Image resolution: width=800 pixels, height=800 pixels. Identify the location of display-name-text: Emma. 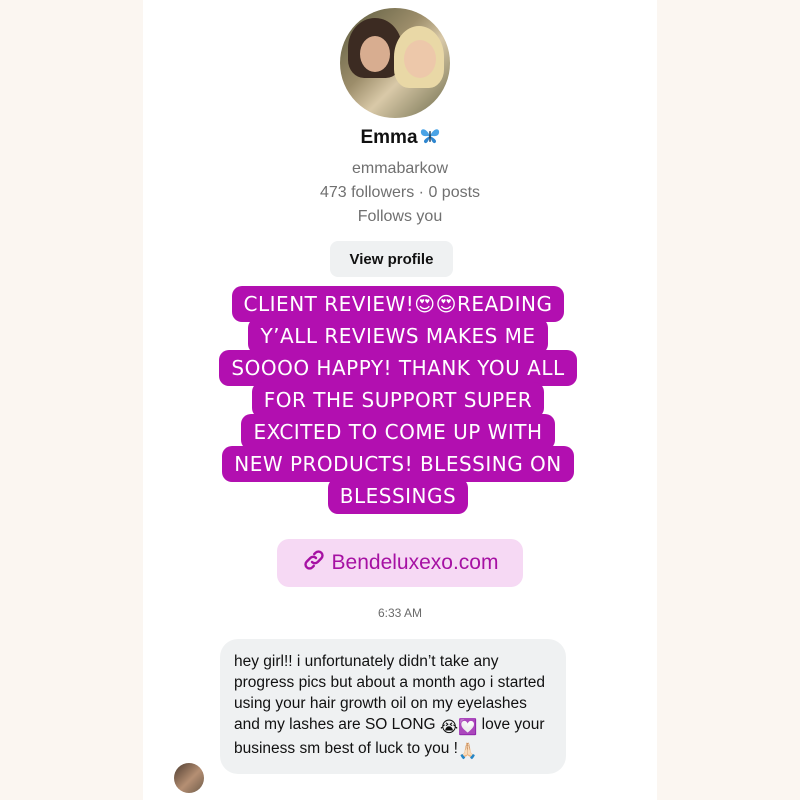
(389, 137).